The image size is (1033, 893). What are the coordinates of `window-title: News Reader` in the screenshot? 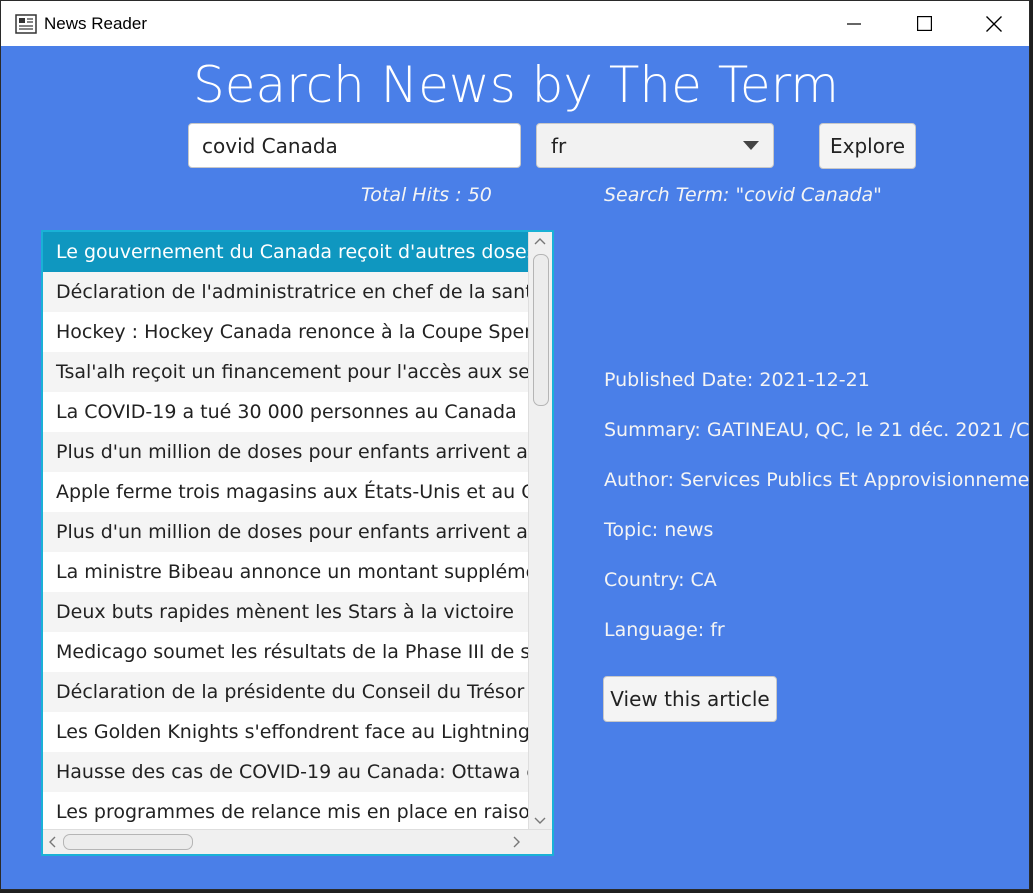 It's located at (95, 23).